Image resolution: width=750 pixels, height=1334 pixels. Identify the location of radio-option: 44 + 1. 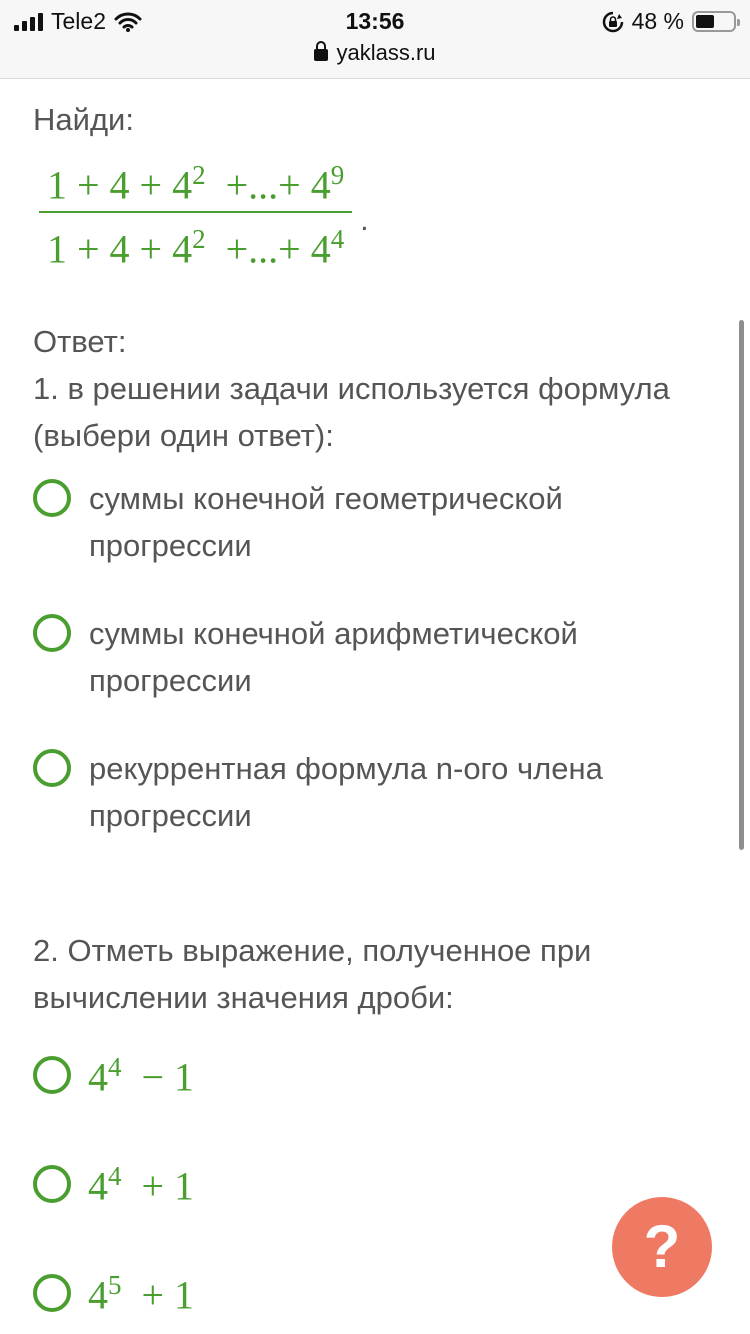
(373, 1182).